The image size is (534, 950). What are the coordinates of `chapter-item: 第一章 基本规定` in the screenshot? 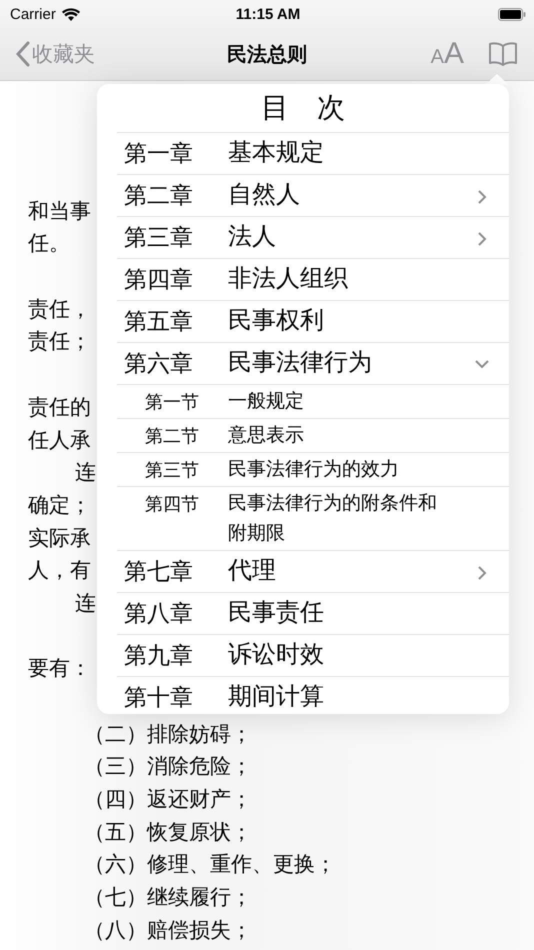 It's located at (313, 153).